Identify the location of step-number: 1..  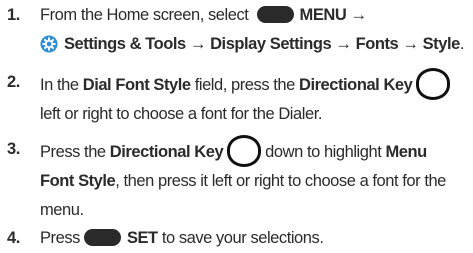
(13, 15).